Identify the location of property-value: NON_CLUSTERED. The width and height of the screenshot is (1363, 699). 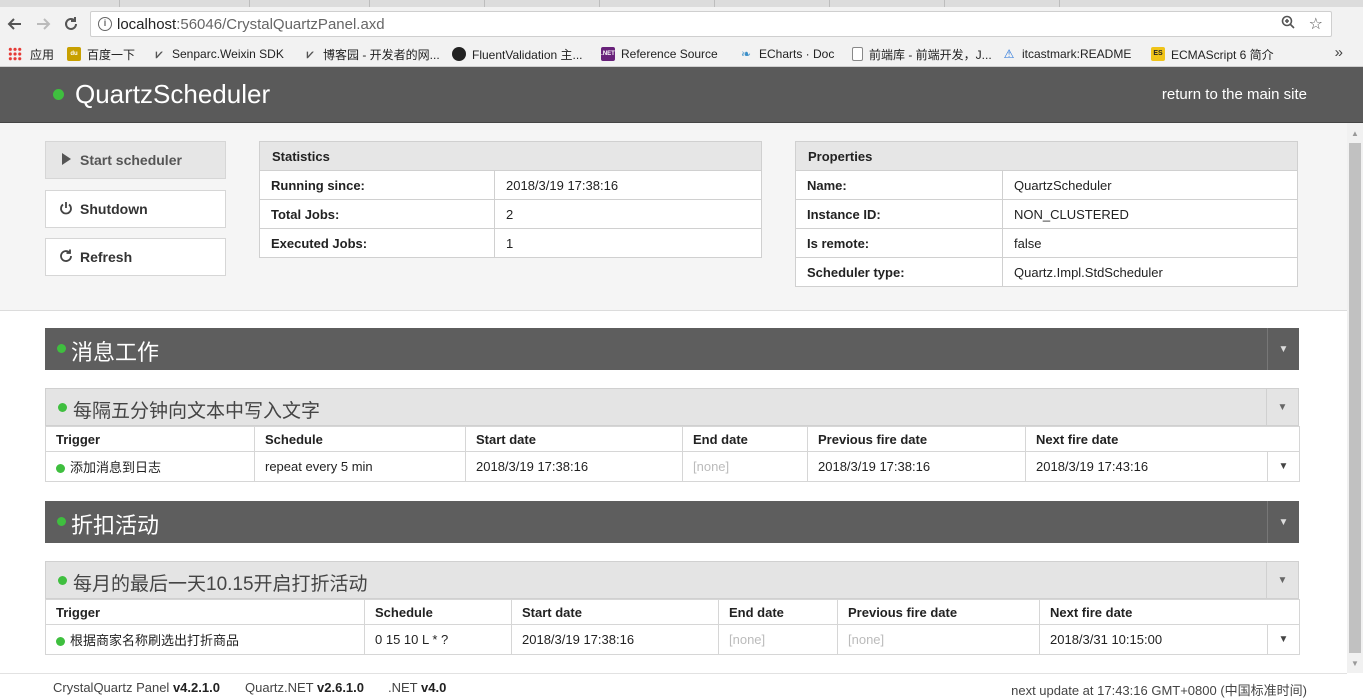
(1150, 214).